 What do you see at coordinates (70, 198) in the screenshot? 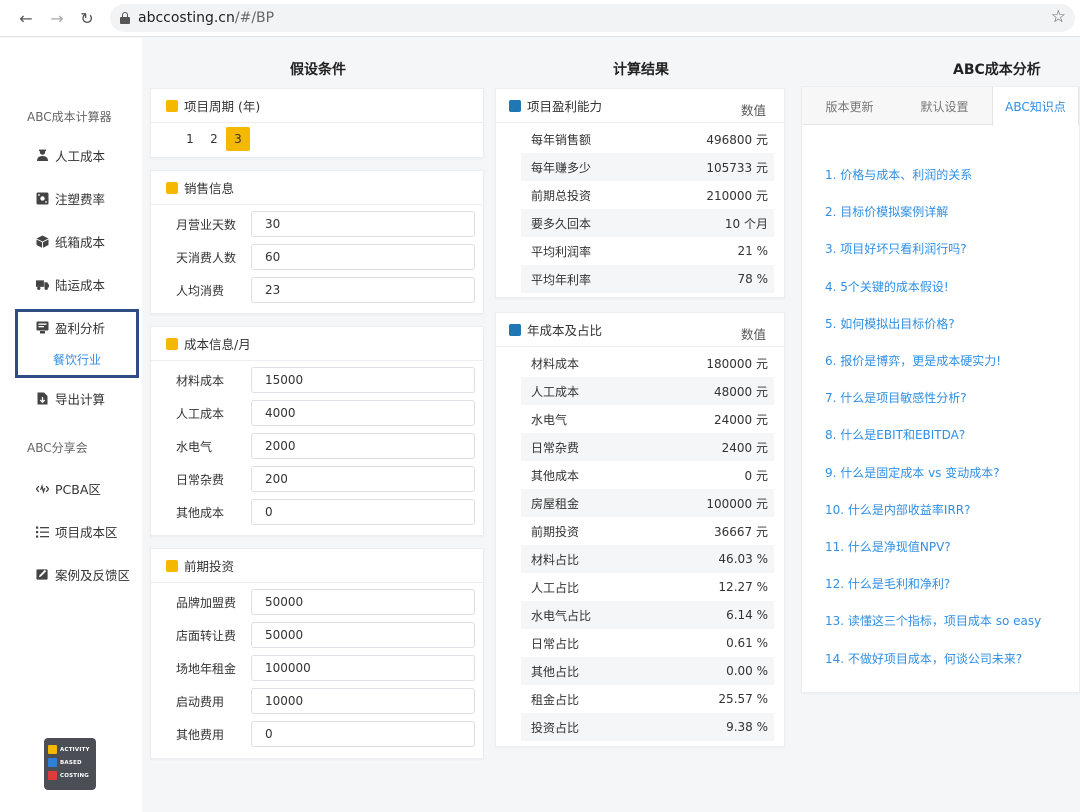
I see `sidebar-item-injection-rate: 注塑费率` at bounding box center [70, 198].